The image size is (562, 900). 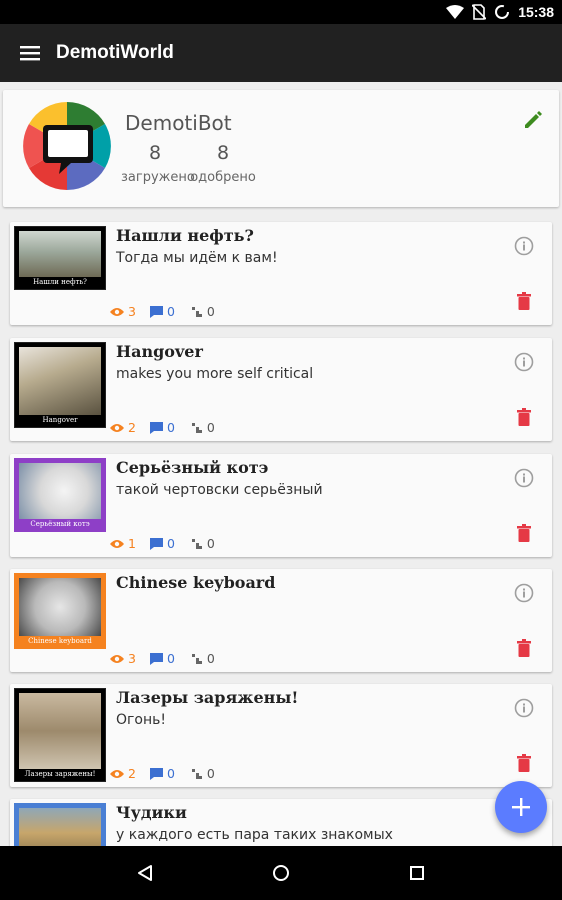 I want to click on nav-bar, so click(x=281, y=873).